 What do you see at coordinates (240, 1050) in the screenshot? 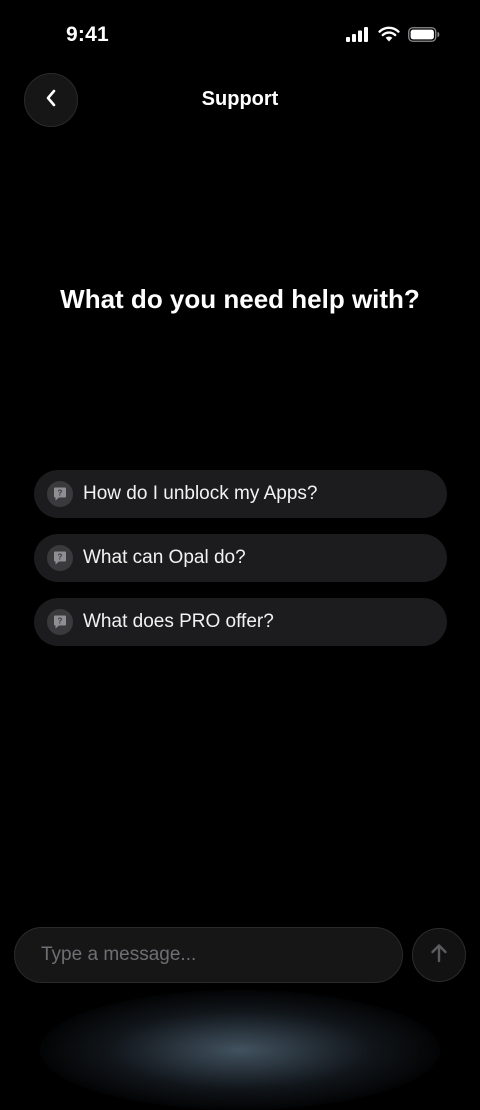
I see `bottom-glow` at bounding box center [240, 1050].